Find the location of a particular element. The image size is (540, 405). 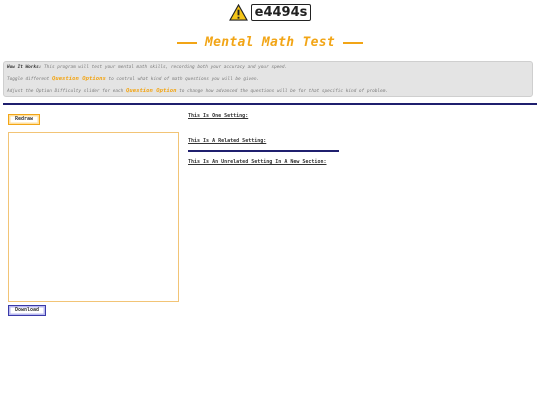

redraw-button: Redraw is located at coordinates (24, 119).